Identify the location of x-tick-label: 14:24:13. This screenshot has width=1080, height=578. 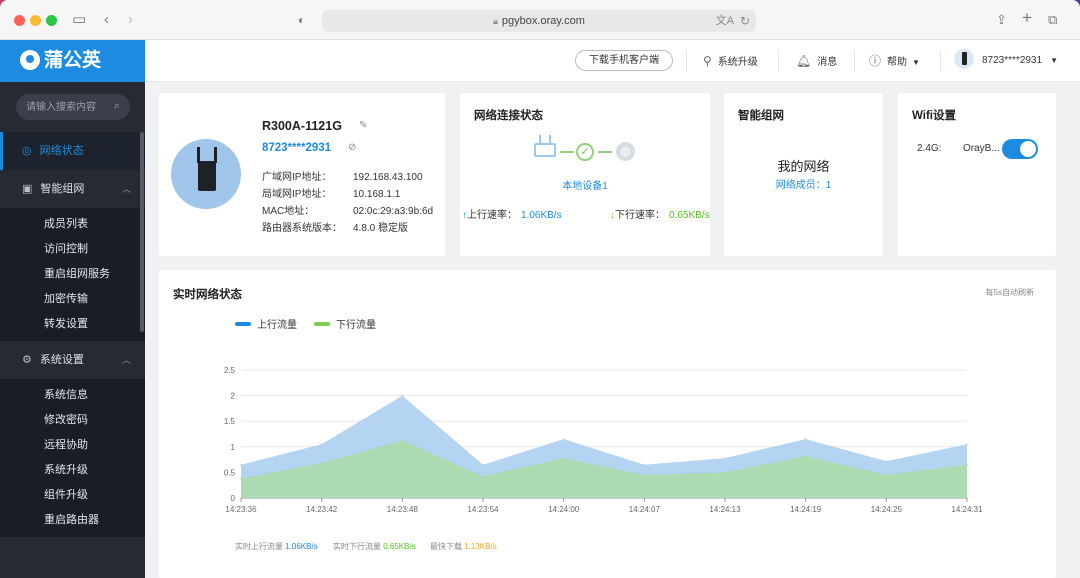
(725, 509).